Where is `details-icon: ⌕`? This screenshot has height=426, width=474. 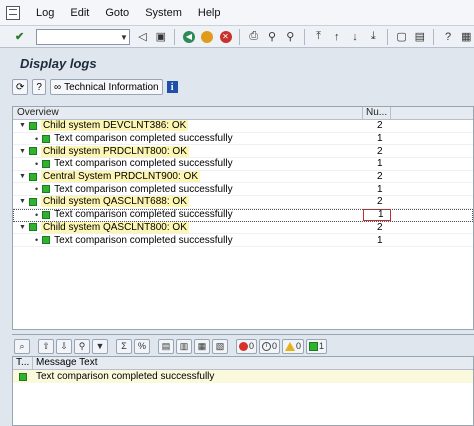 details-icon: ⌕ is located at coordinates (22, 346).